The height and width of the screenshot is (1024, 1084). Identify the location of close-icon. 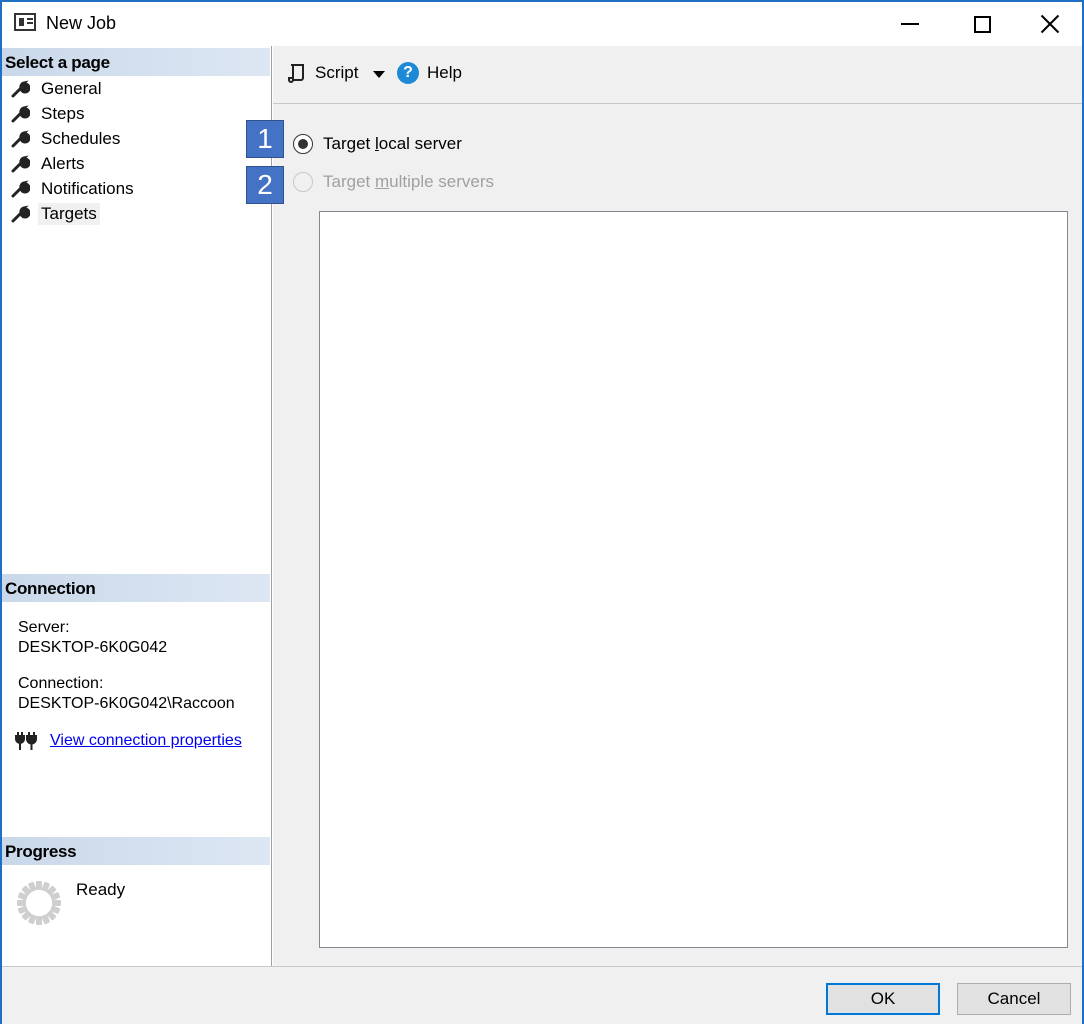
(1050, 24).